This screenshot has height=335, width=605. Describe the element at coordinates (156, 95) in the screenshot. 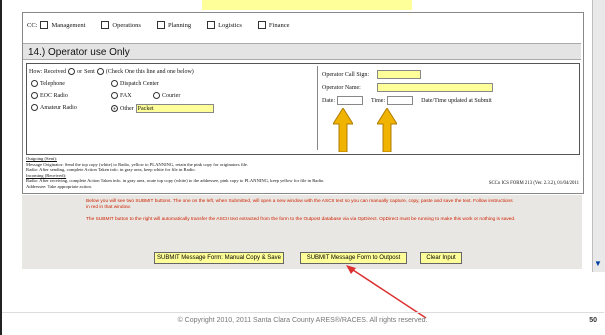

I see `courier-radio` at that location.